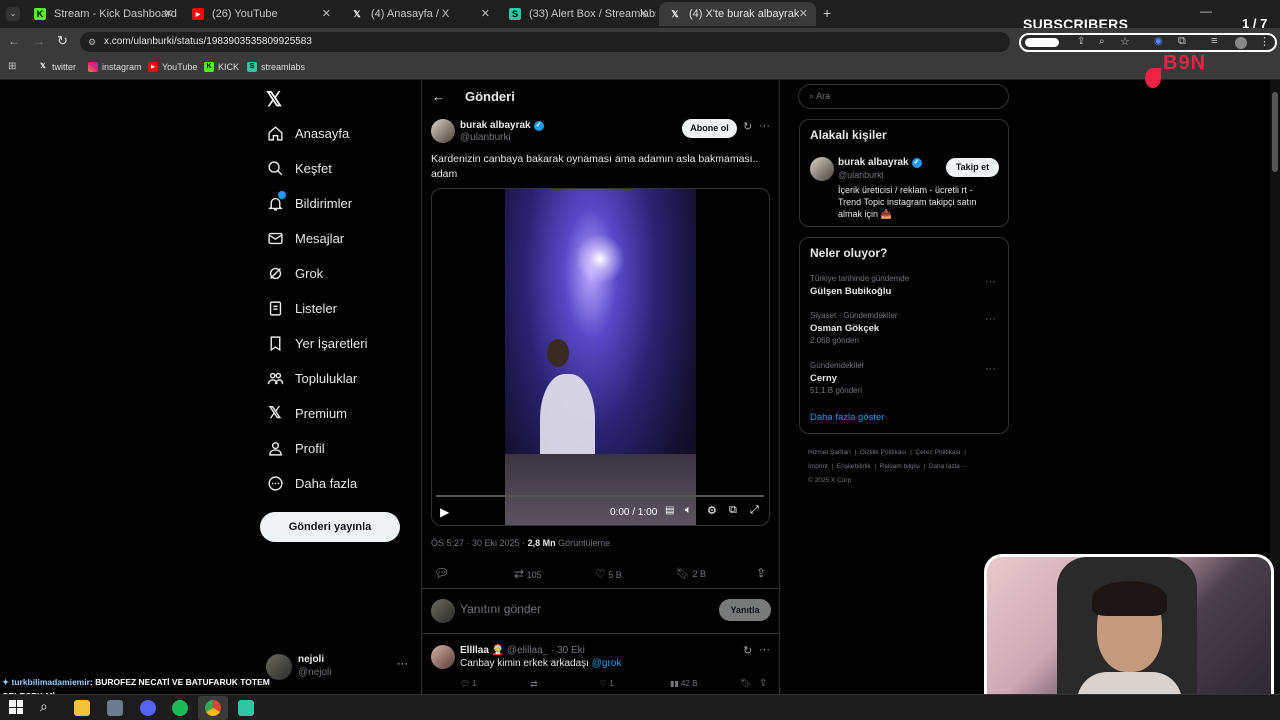 This screenshot has height=720, width=1280. What do you see at coordinates (62, 41) in the screenshot?
I see `reload-icon: ↻` at bounding box center [62, 41].